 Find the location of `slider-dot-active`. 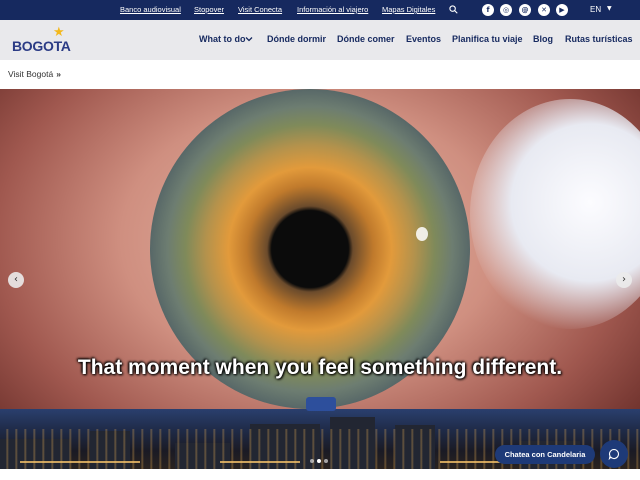

slider-dot-active is located at coordinates (319, 461).